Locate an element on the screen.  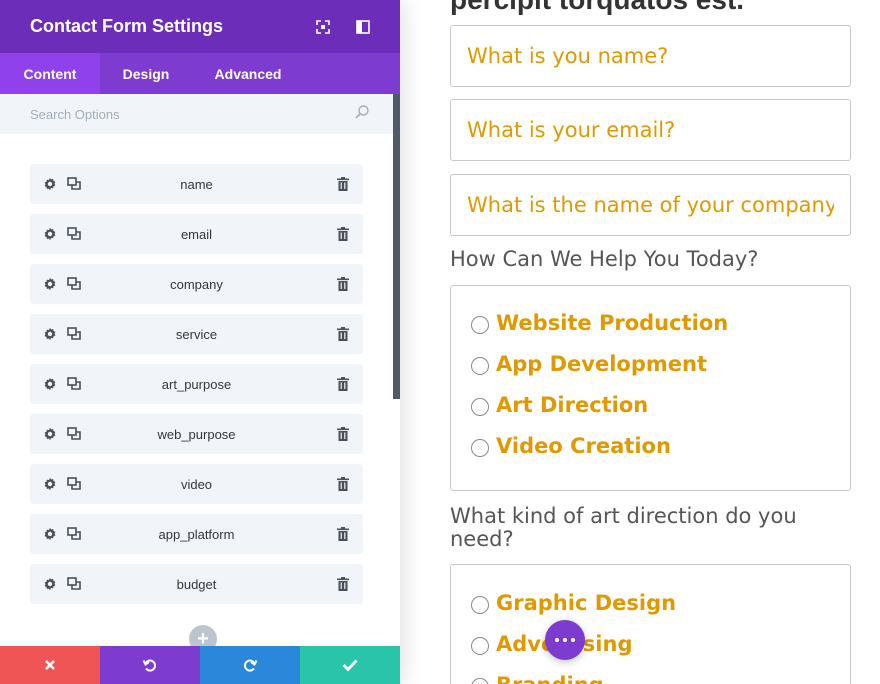
undo-icon is located at coordinates (149, 665).